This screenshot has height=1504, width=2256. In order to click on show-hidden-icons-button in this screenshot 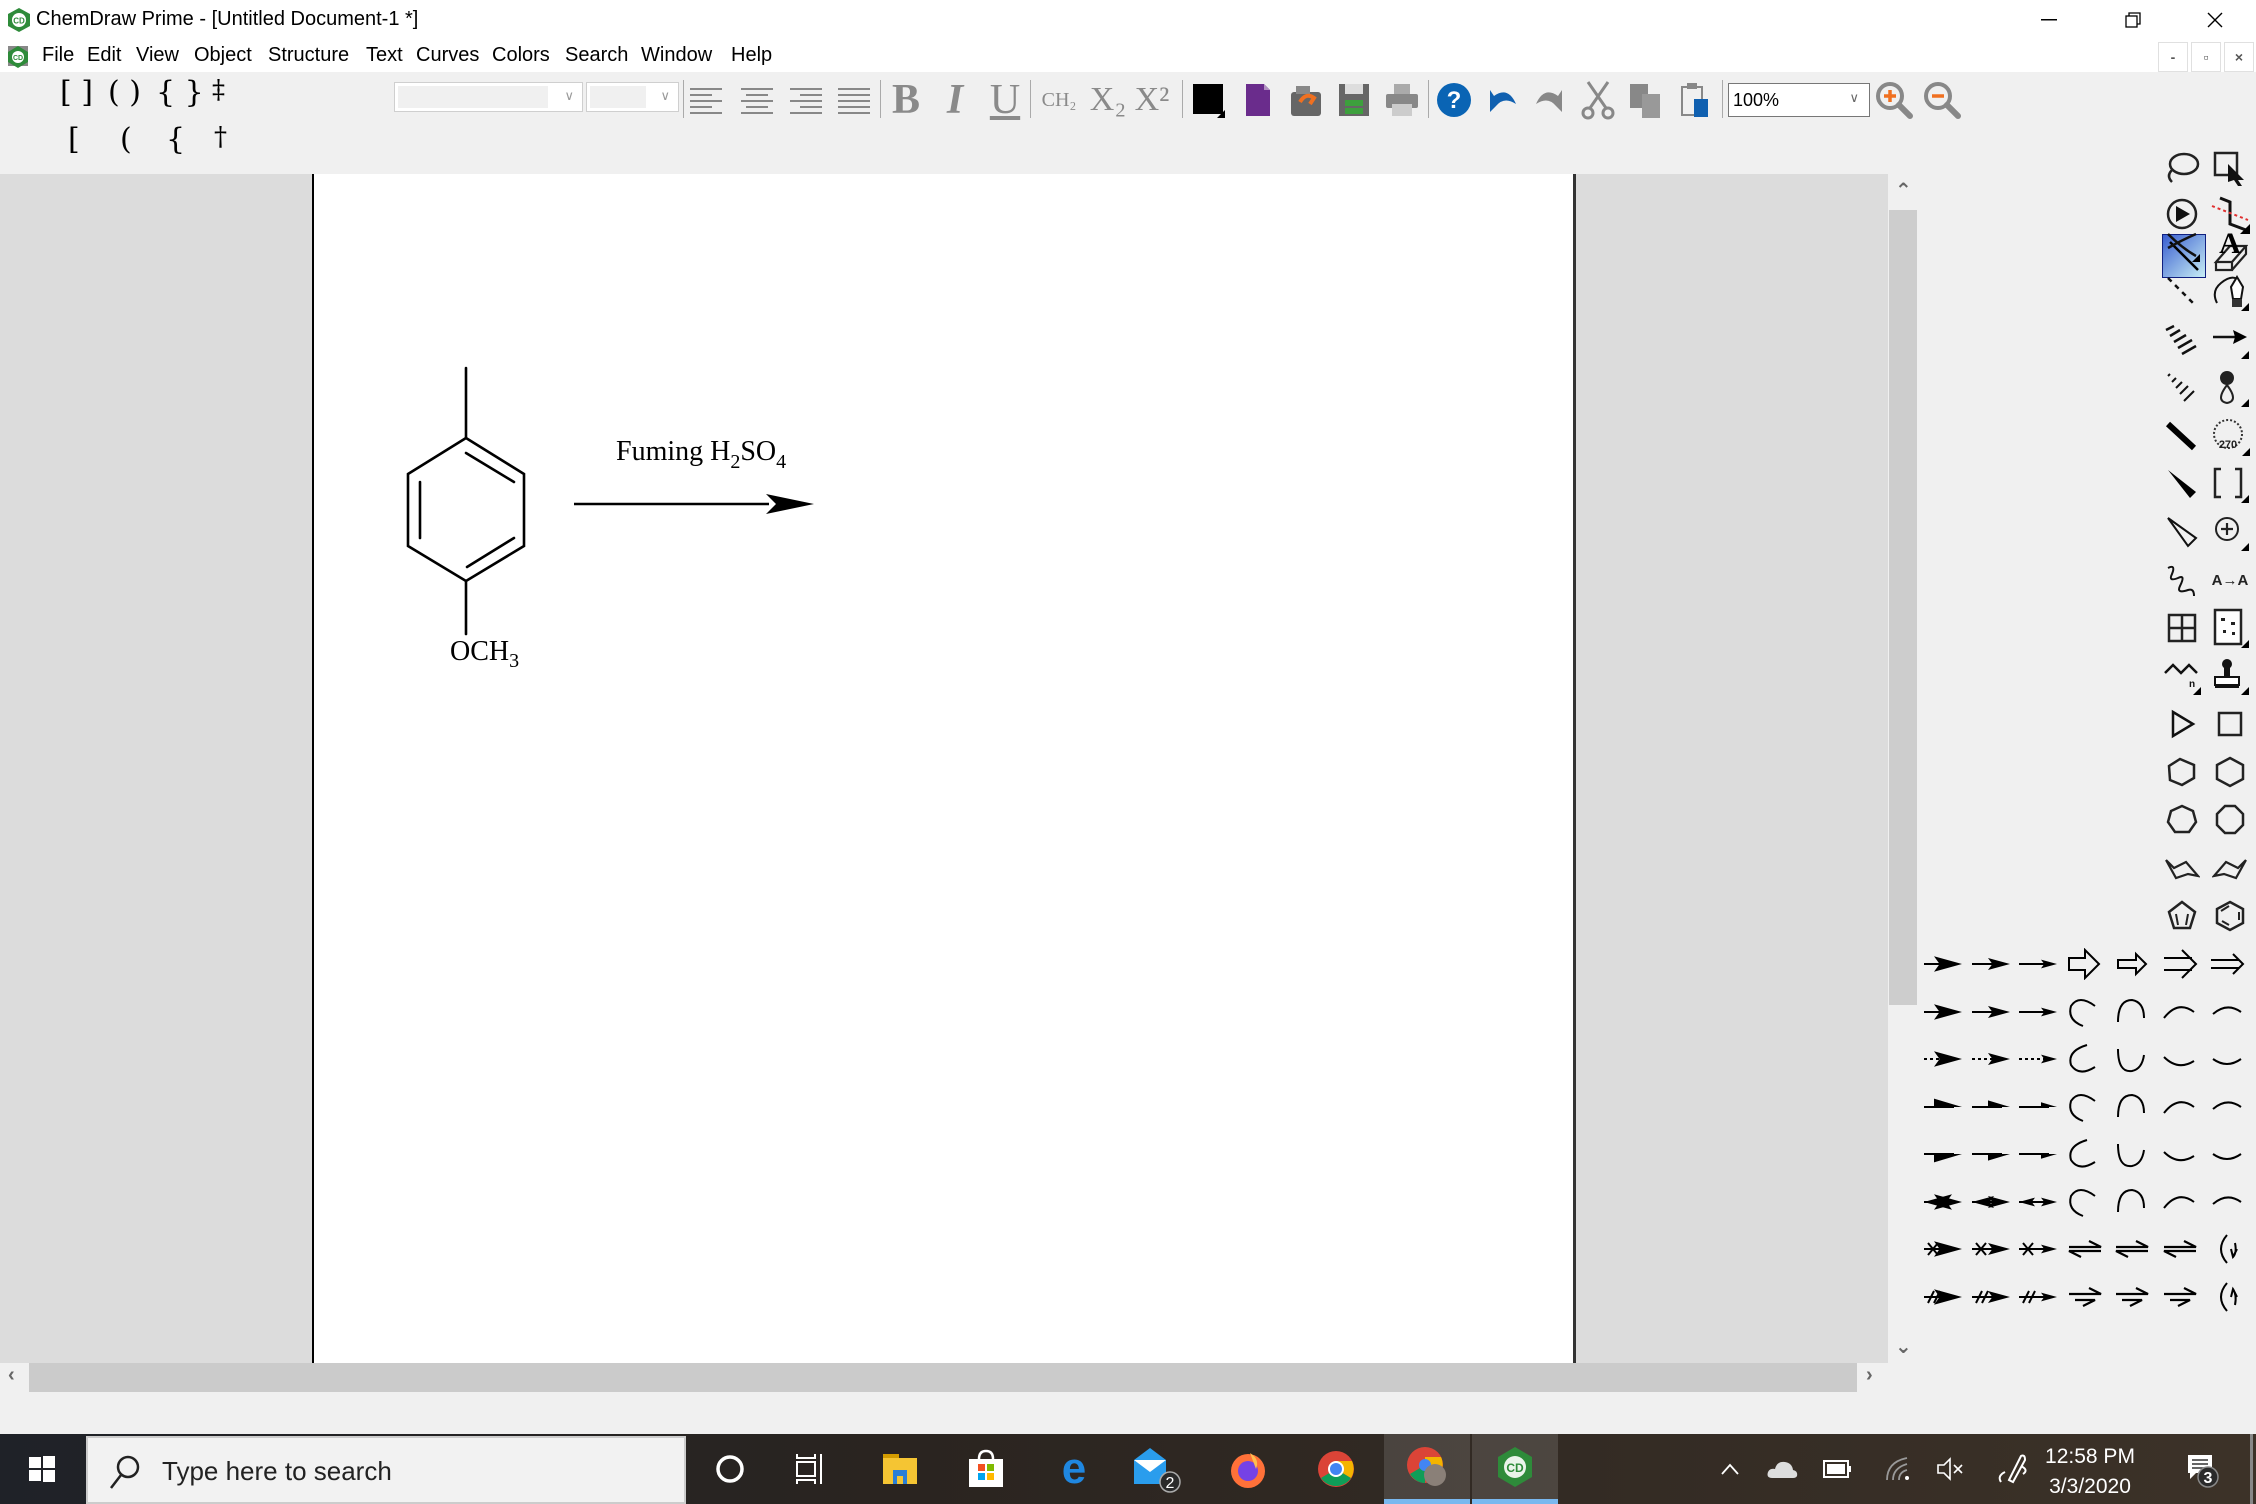, I will do `click(1730, 1469)`.